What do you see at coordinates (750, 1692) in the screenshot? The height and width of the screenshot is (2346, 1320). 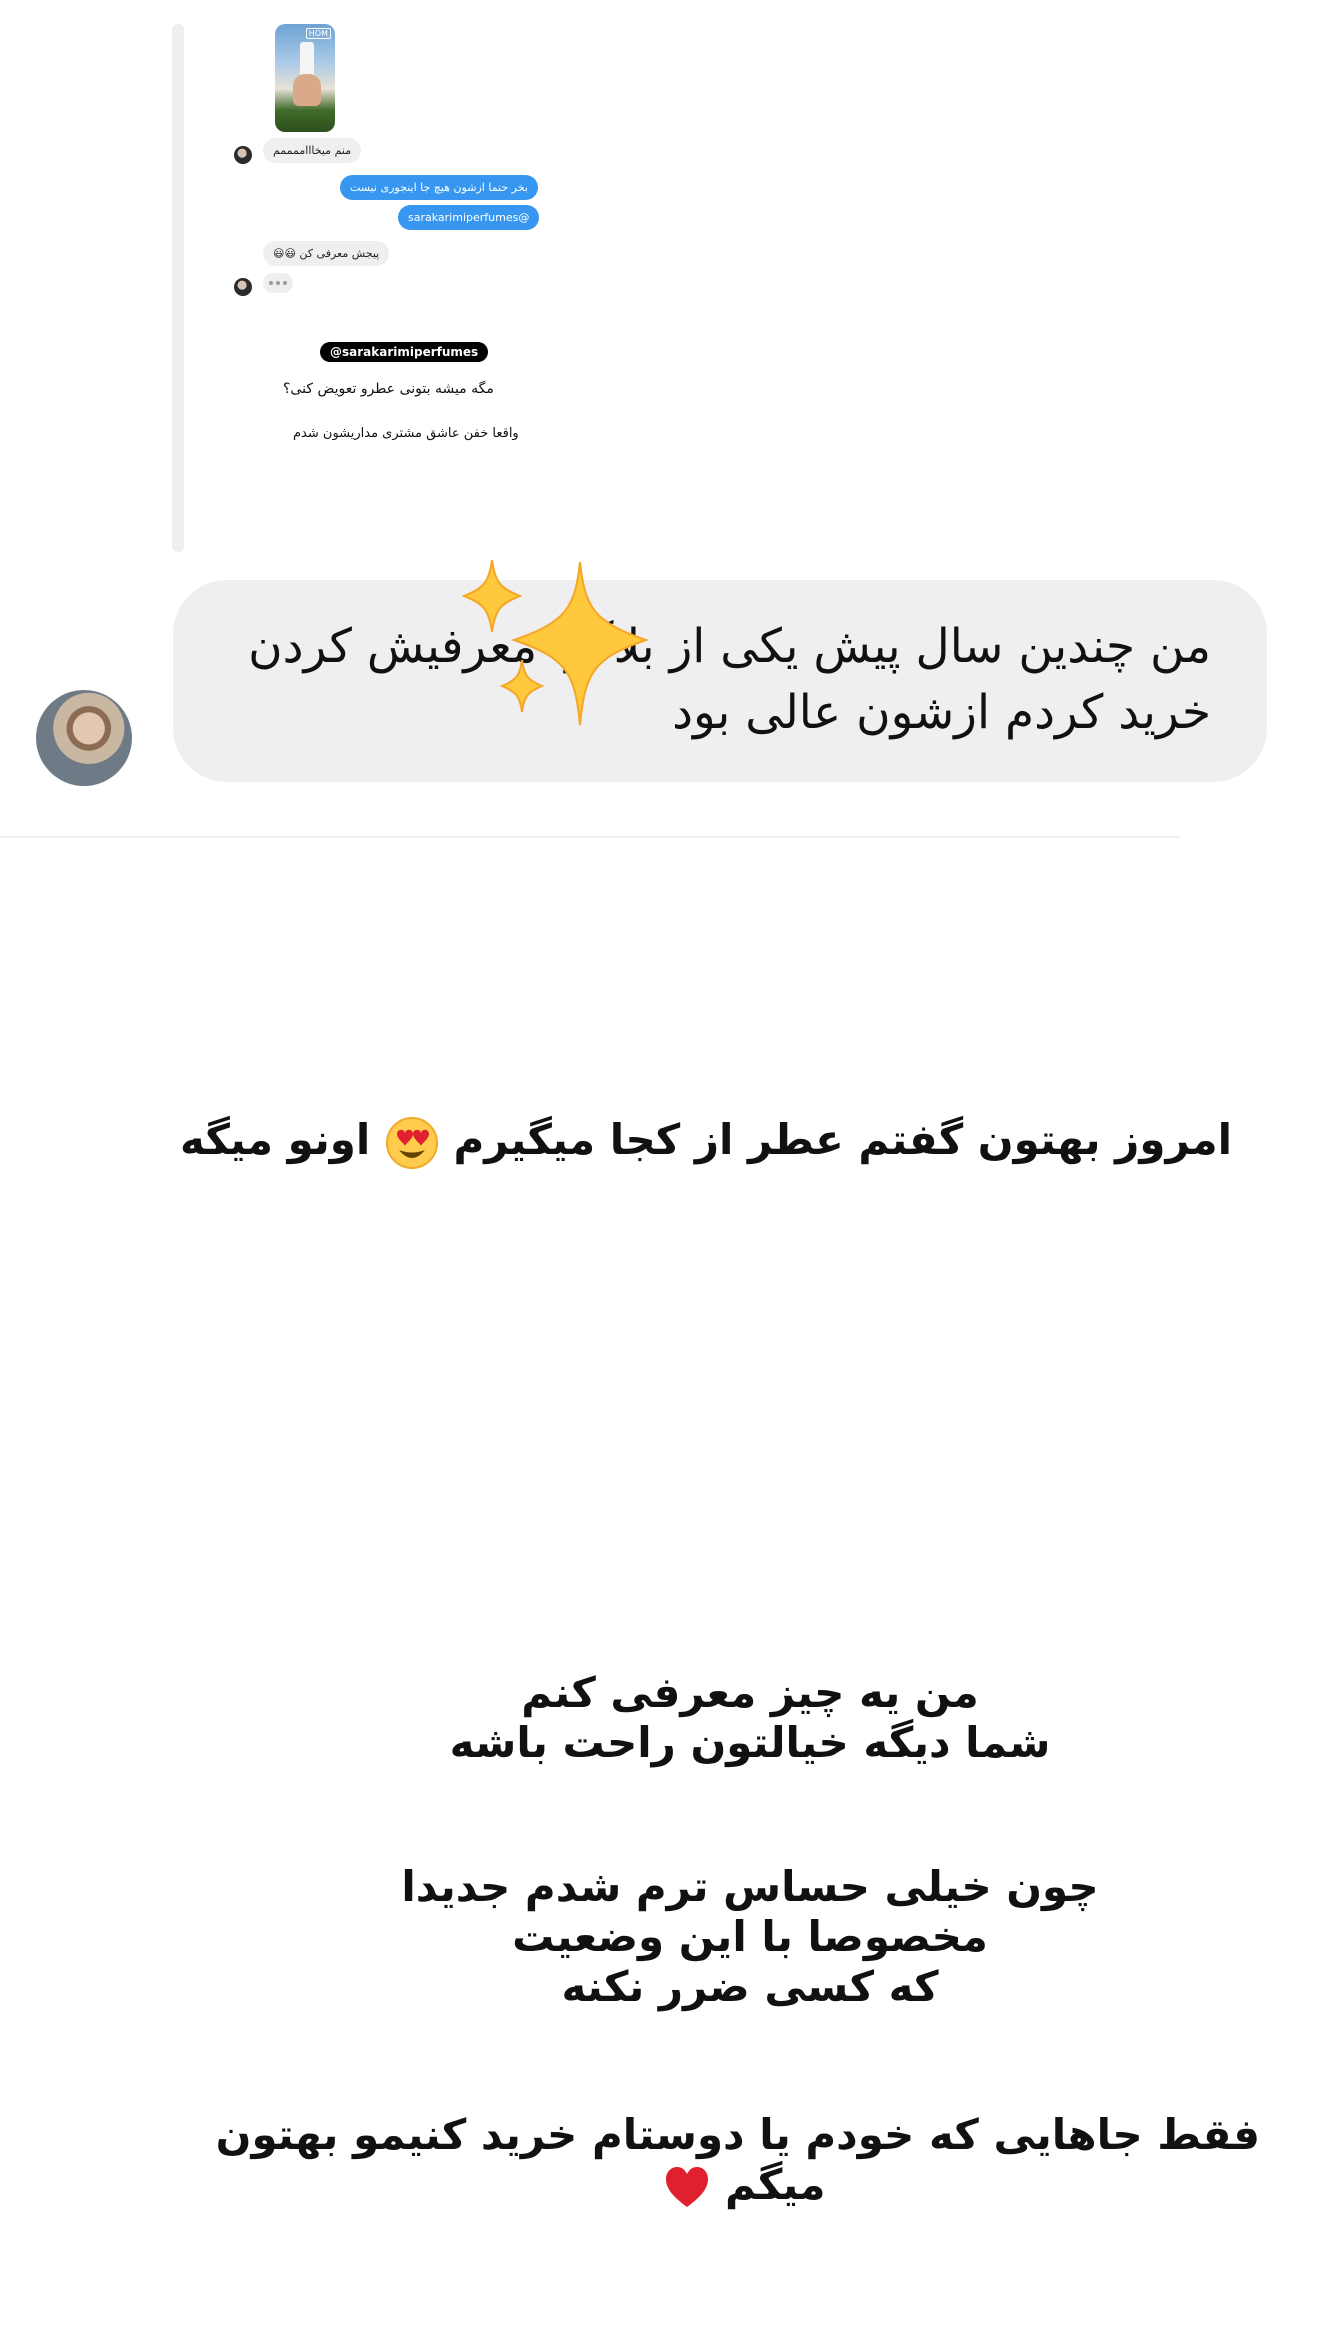 I see `story-para1-line1: من یه چیز معرفی کنم` at bounding box center [750, 1692].